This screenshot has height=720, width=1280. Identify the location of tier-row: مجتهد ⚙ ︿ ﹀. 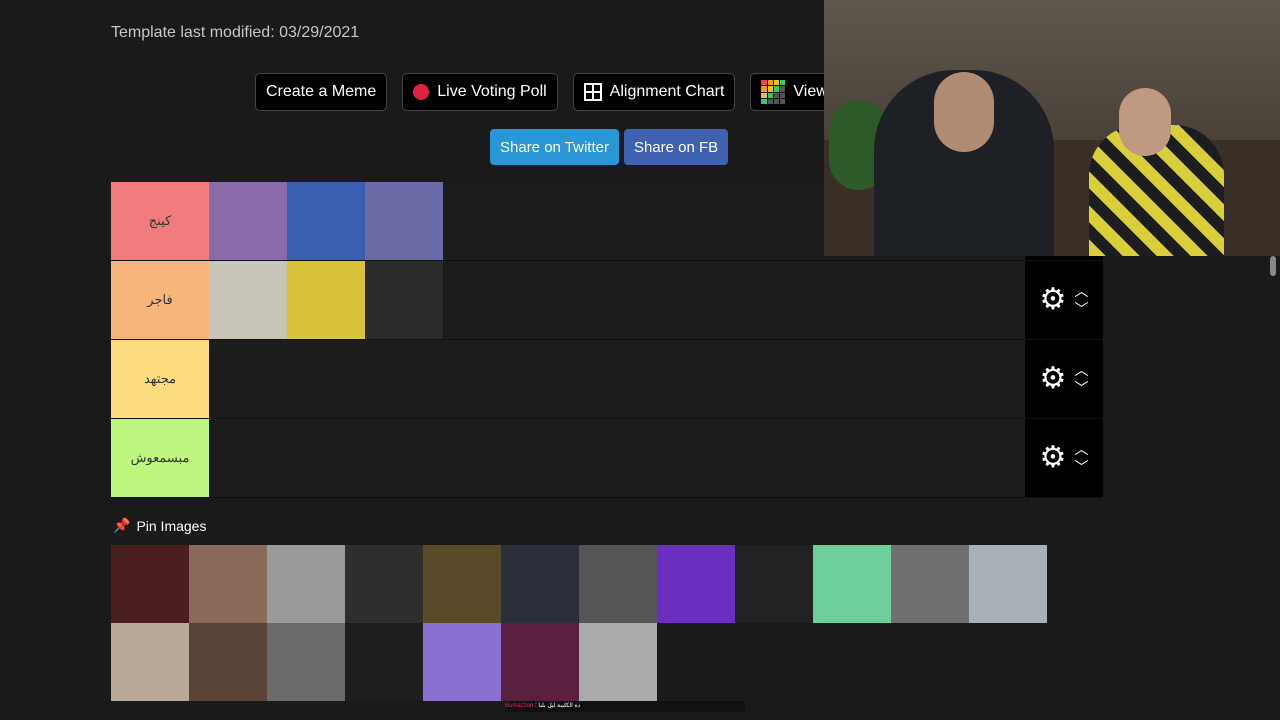
(607, 379).